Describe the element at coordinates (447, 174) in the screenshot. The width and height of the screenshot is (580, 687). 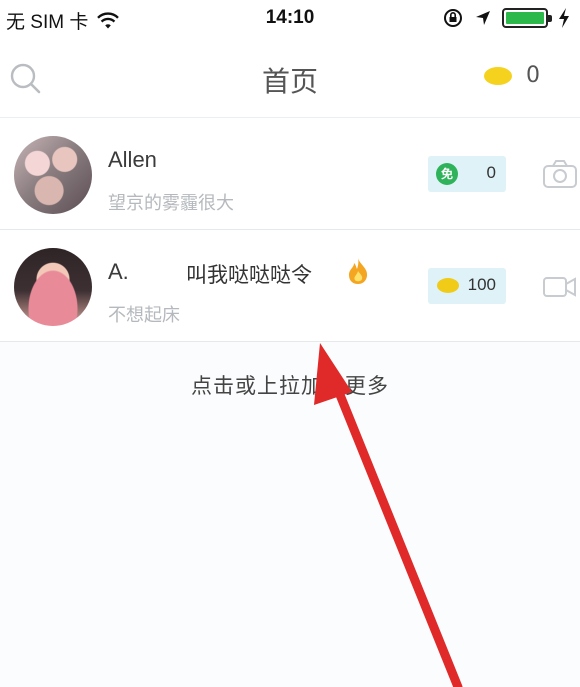
I see `free-badge: 免` at that location.